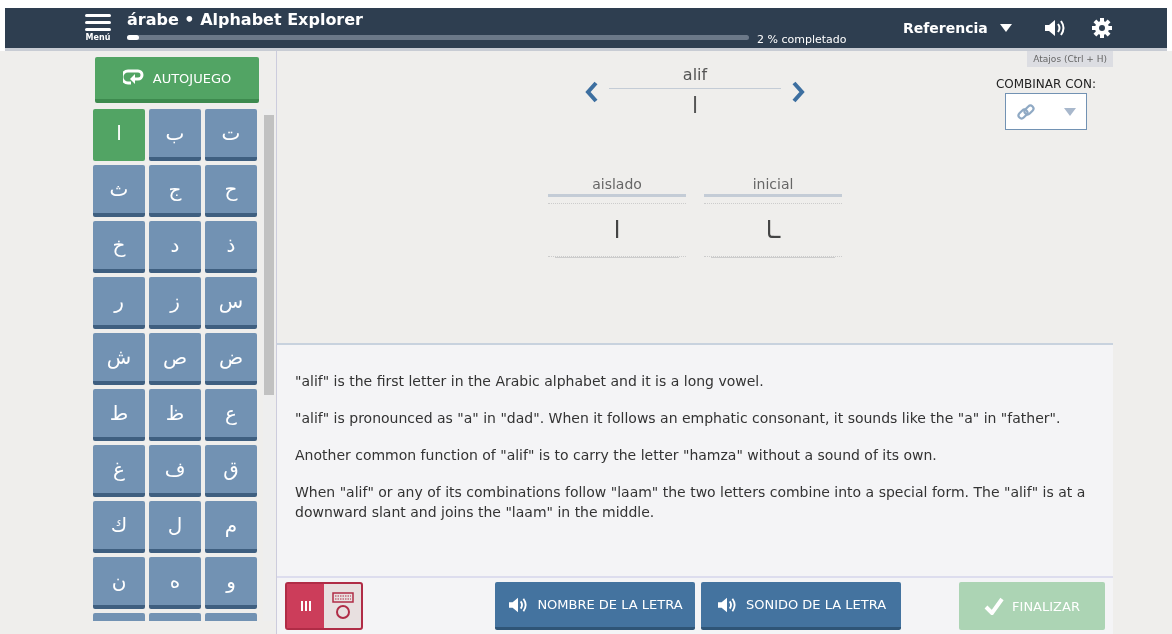 The height and width of the screenshot is (634, 1172). Describe the element at coordinates (1046, 111) in the screenshot. I see `combine-dropdown` at that location.